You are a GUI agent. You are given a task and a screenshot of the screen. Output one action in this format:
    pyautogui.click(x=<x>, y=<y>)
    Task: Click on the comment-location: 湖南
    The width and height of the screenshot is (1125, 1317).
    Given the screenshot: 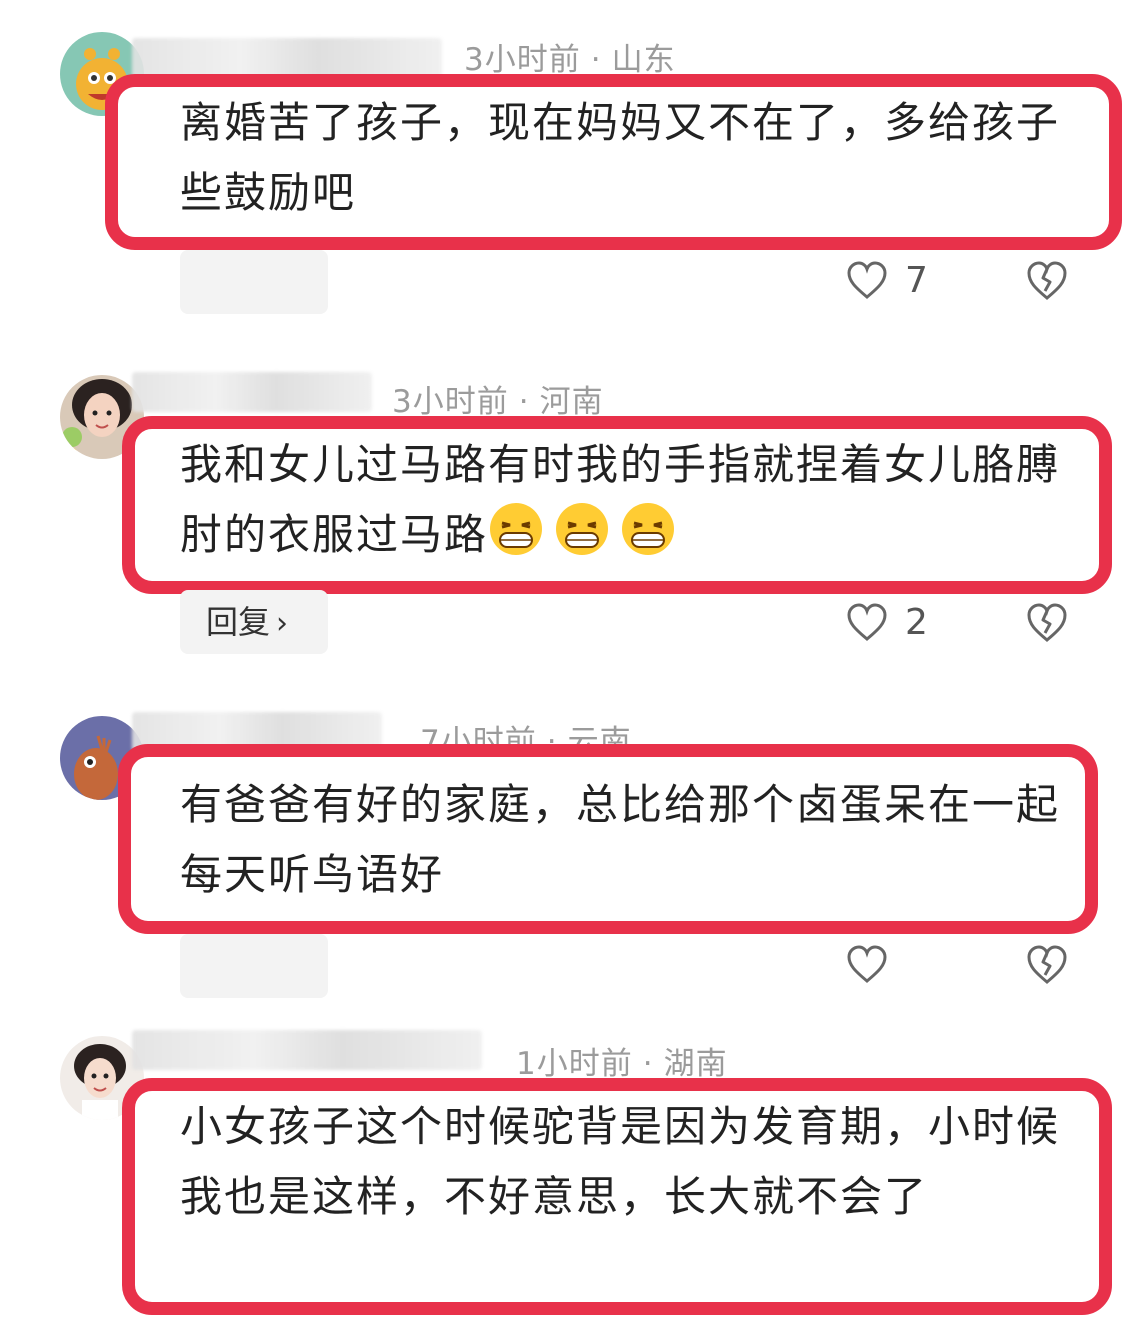 What is the action you would take?
    pyautogui.click(x=695, y=1064)
    